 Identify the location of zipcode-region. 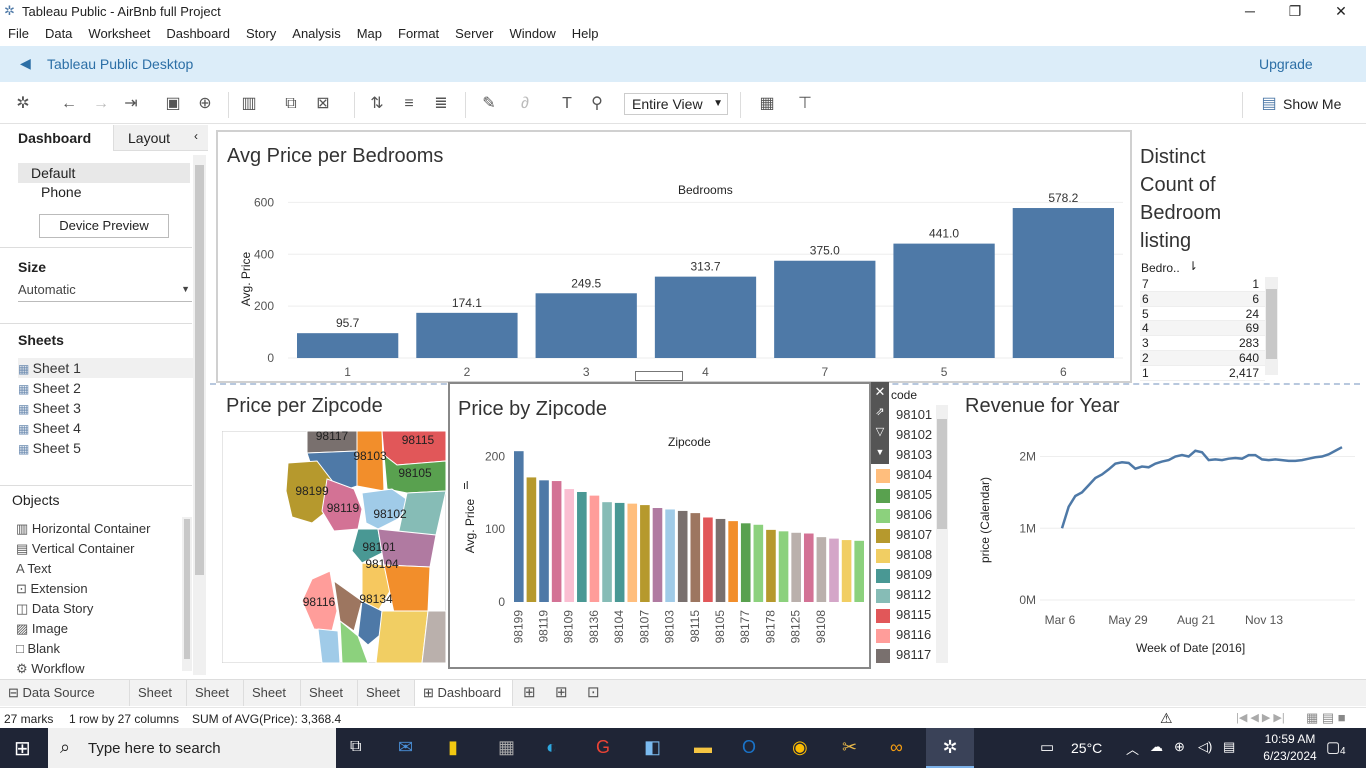
(402, 636).